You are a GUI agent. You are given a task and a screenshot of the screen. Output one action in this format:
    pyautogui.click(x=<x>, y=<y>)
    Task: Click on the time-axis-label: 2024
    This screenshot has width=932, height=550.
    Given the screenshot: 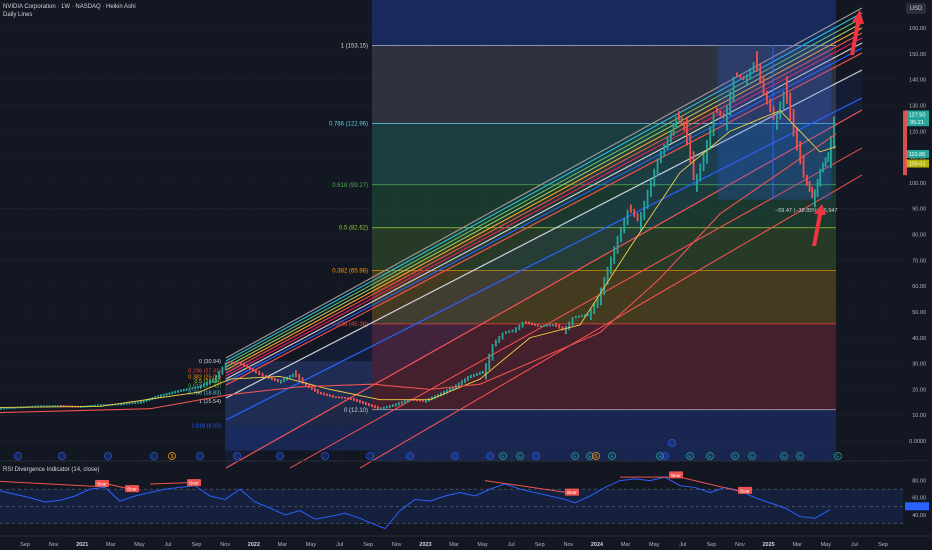 What is the action you would take?
    pyautogui.click(x=597, y=545)
    